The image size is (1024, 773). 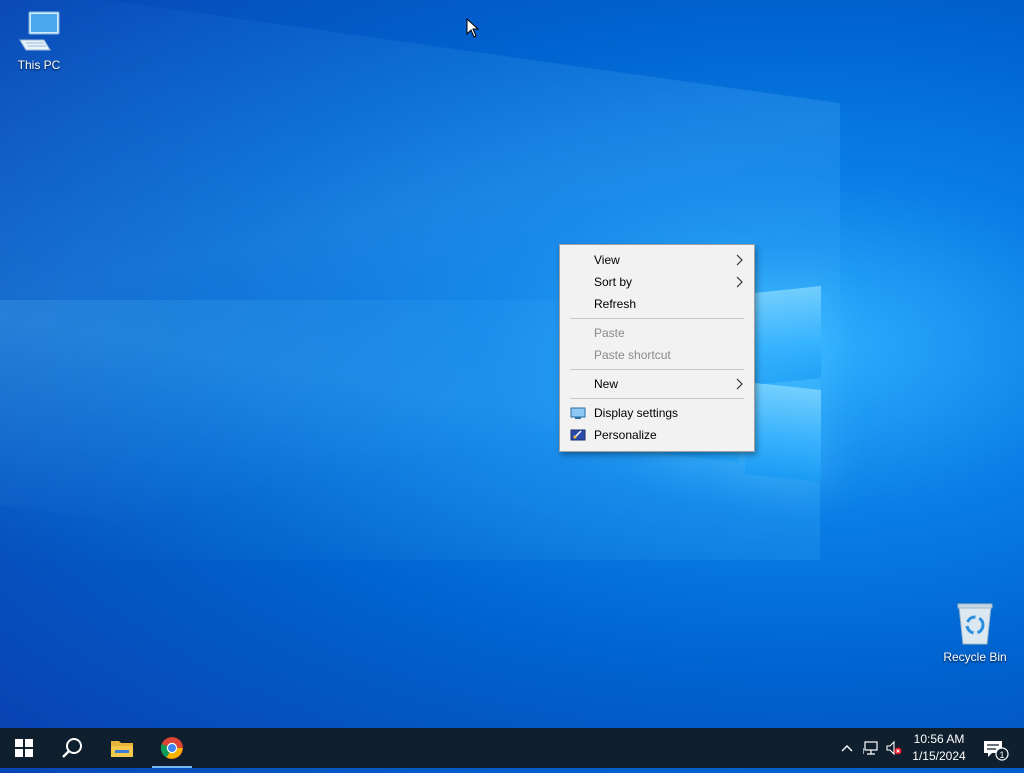 What do you see at coordinates (615, 304) in the screenshot?
I see `menu-item-label: Refresh` at bounding box center [615, 304].